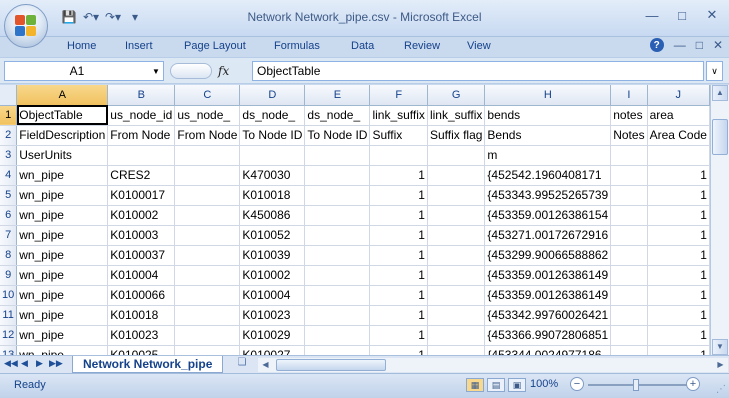 The image size is (729, 398). What do you see at coordinates (678, 95) in the screenshot?
I see `column-header-j: J` at bounding box center [678, 95].